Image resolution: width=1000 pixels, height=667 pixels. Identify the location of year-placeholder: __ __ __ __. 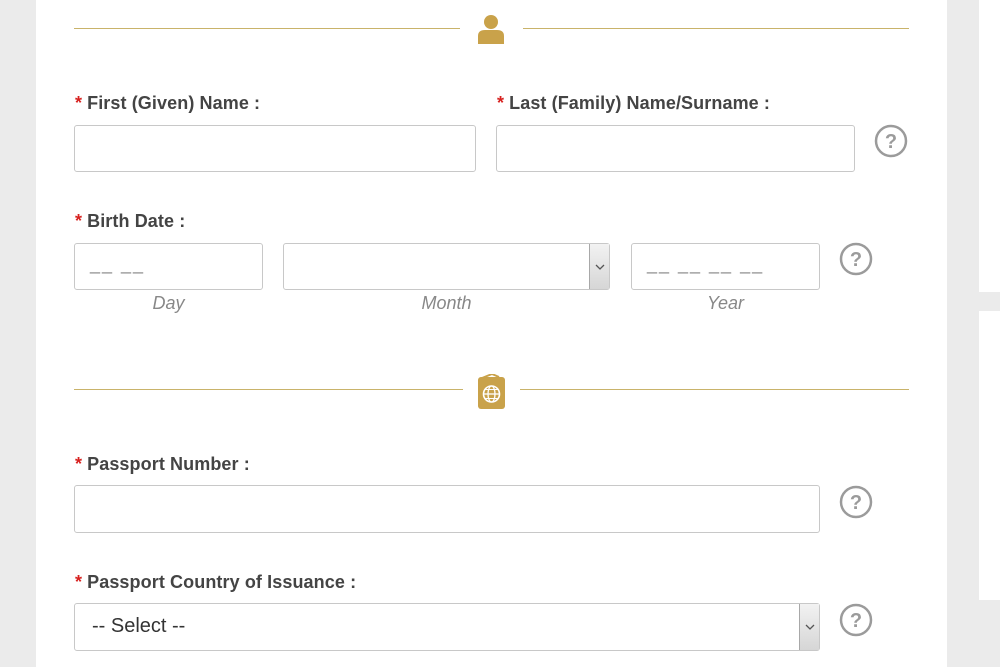
(706, 264).